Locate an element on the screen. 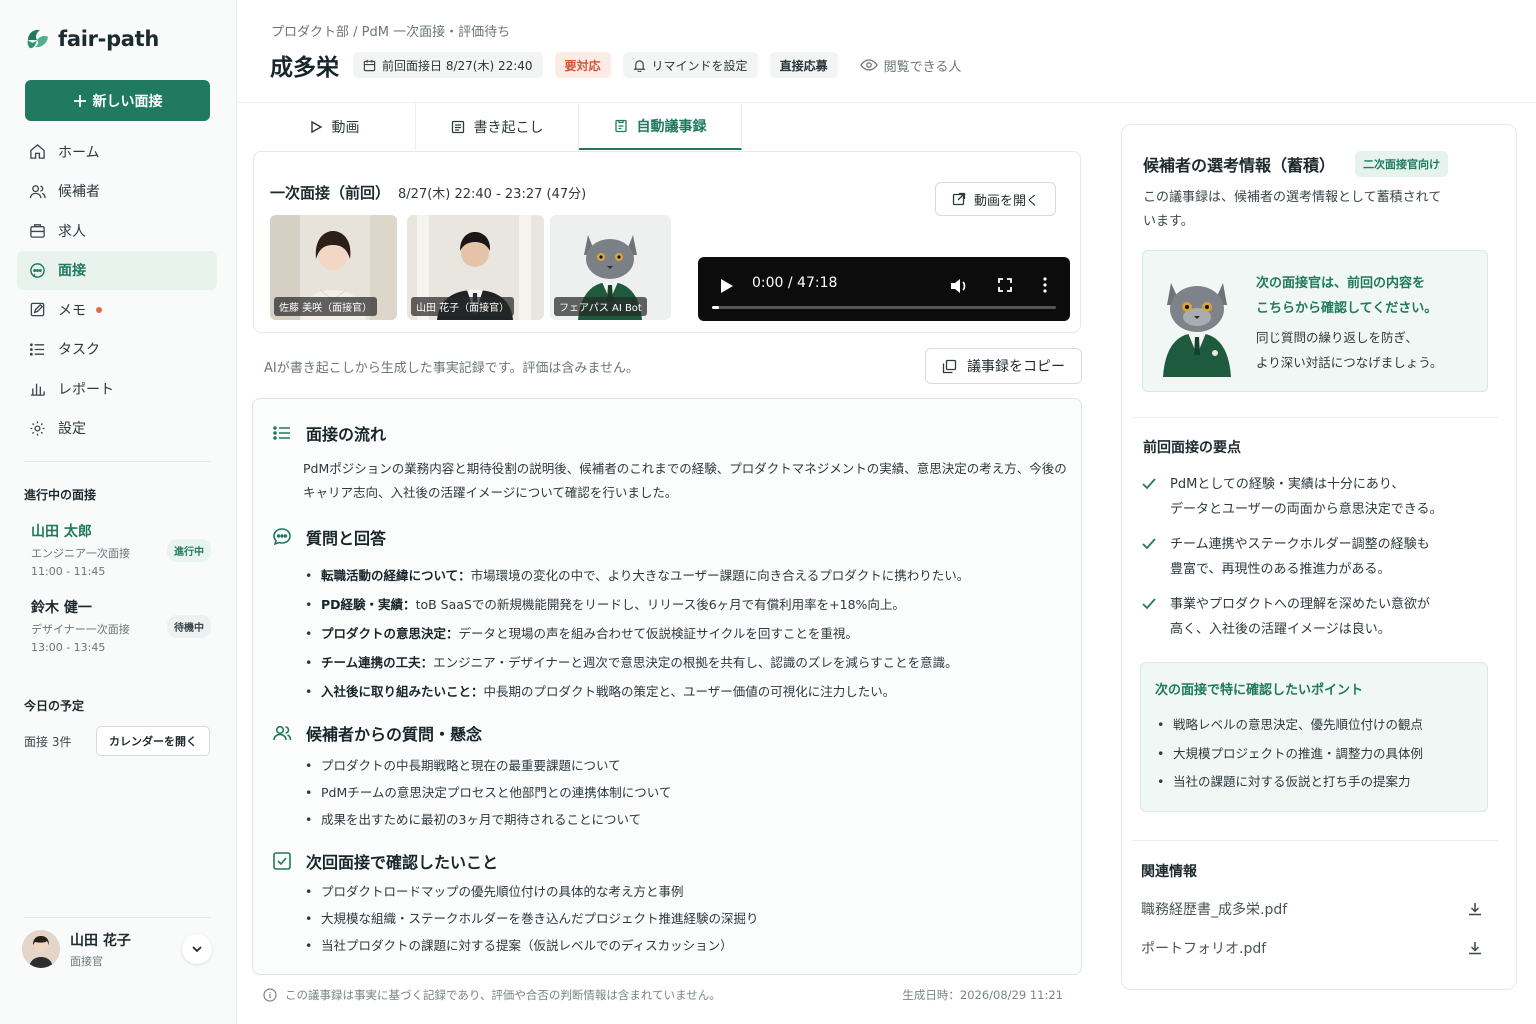 The image size is (1536, 1024). unread-dot is located at coordinates (99, 309).